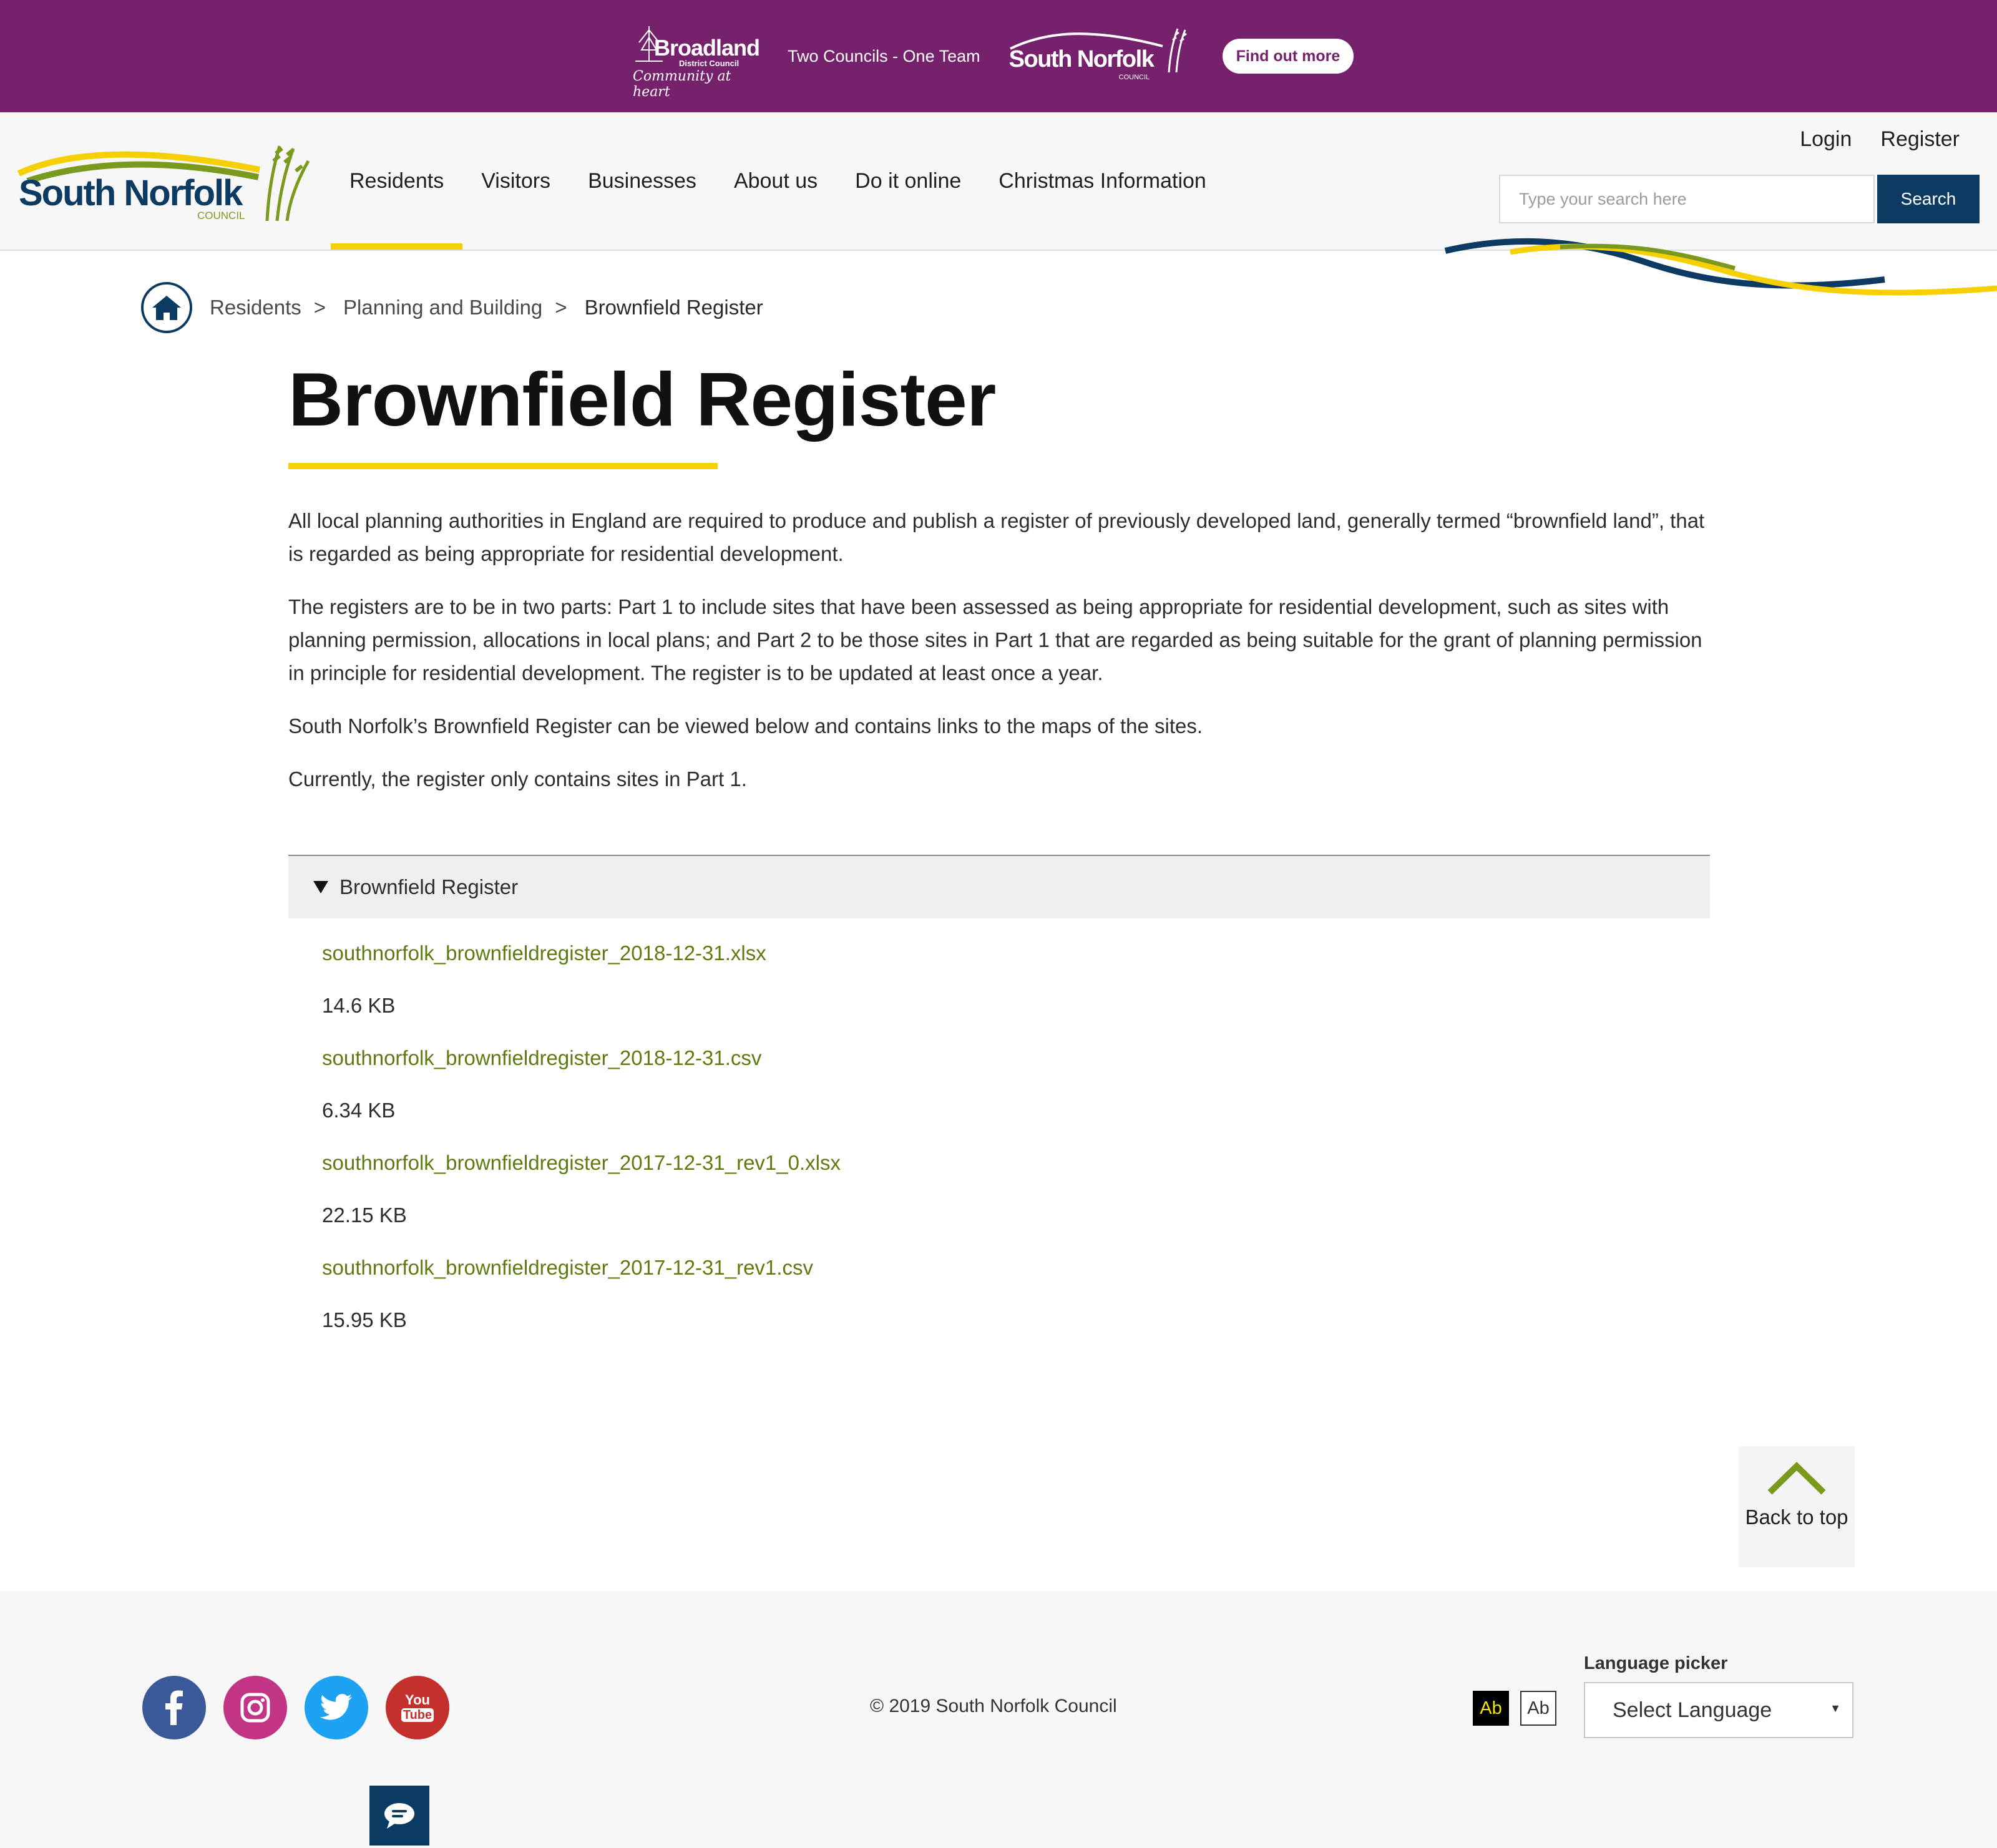  I want to click on breadcrumb-residents: Residents, so click(255, 307).